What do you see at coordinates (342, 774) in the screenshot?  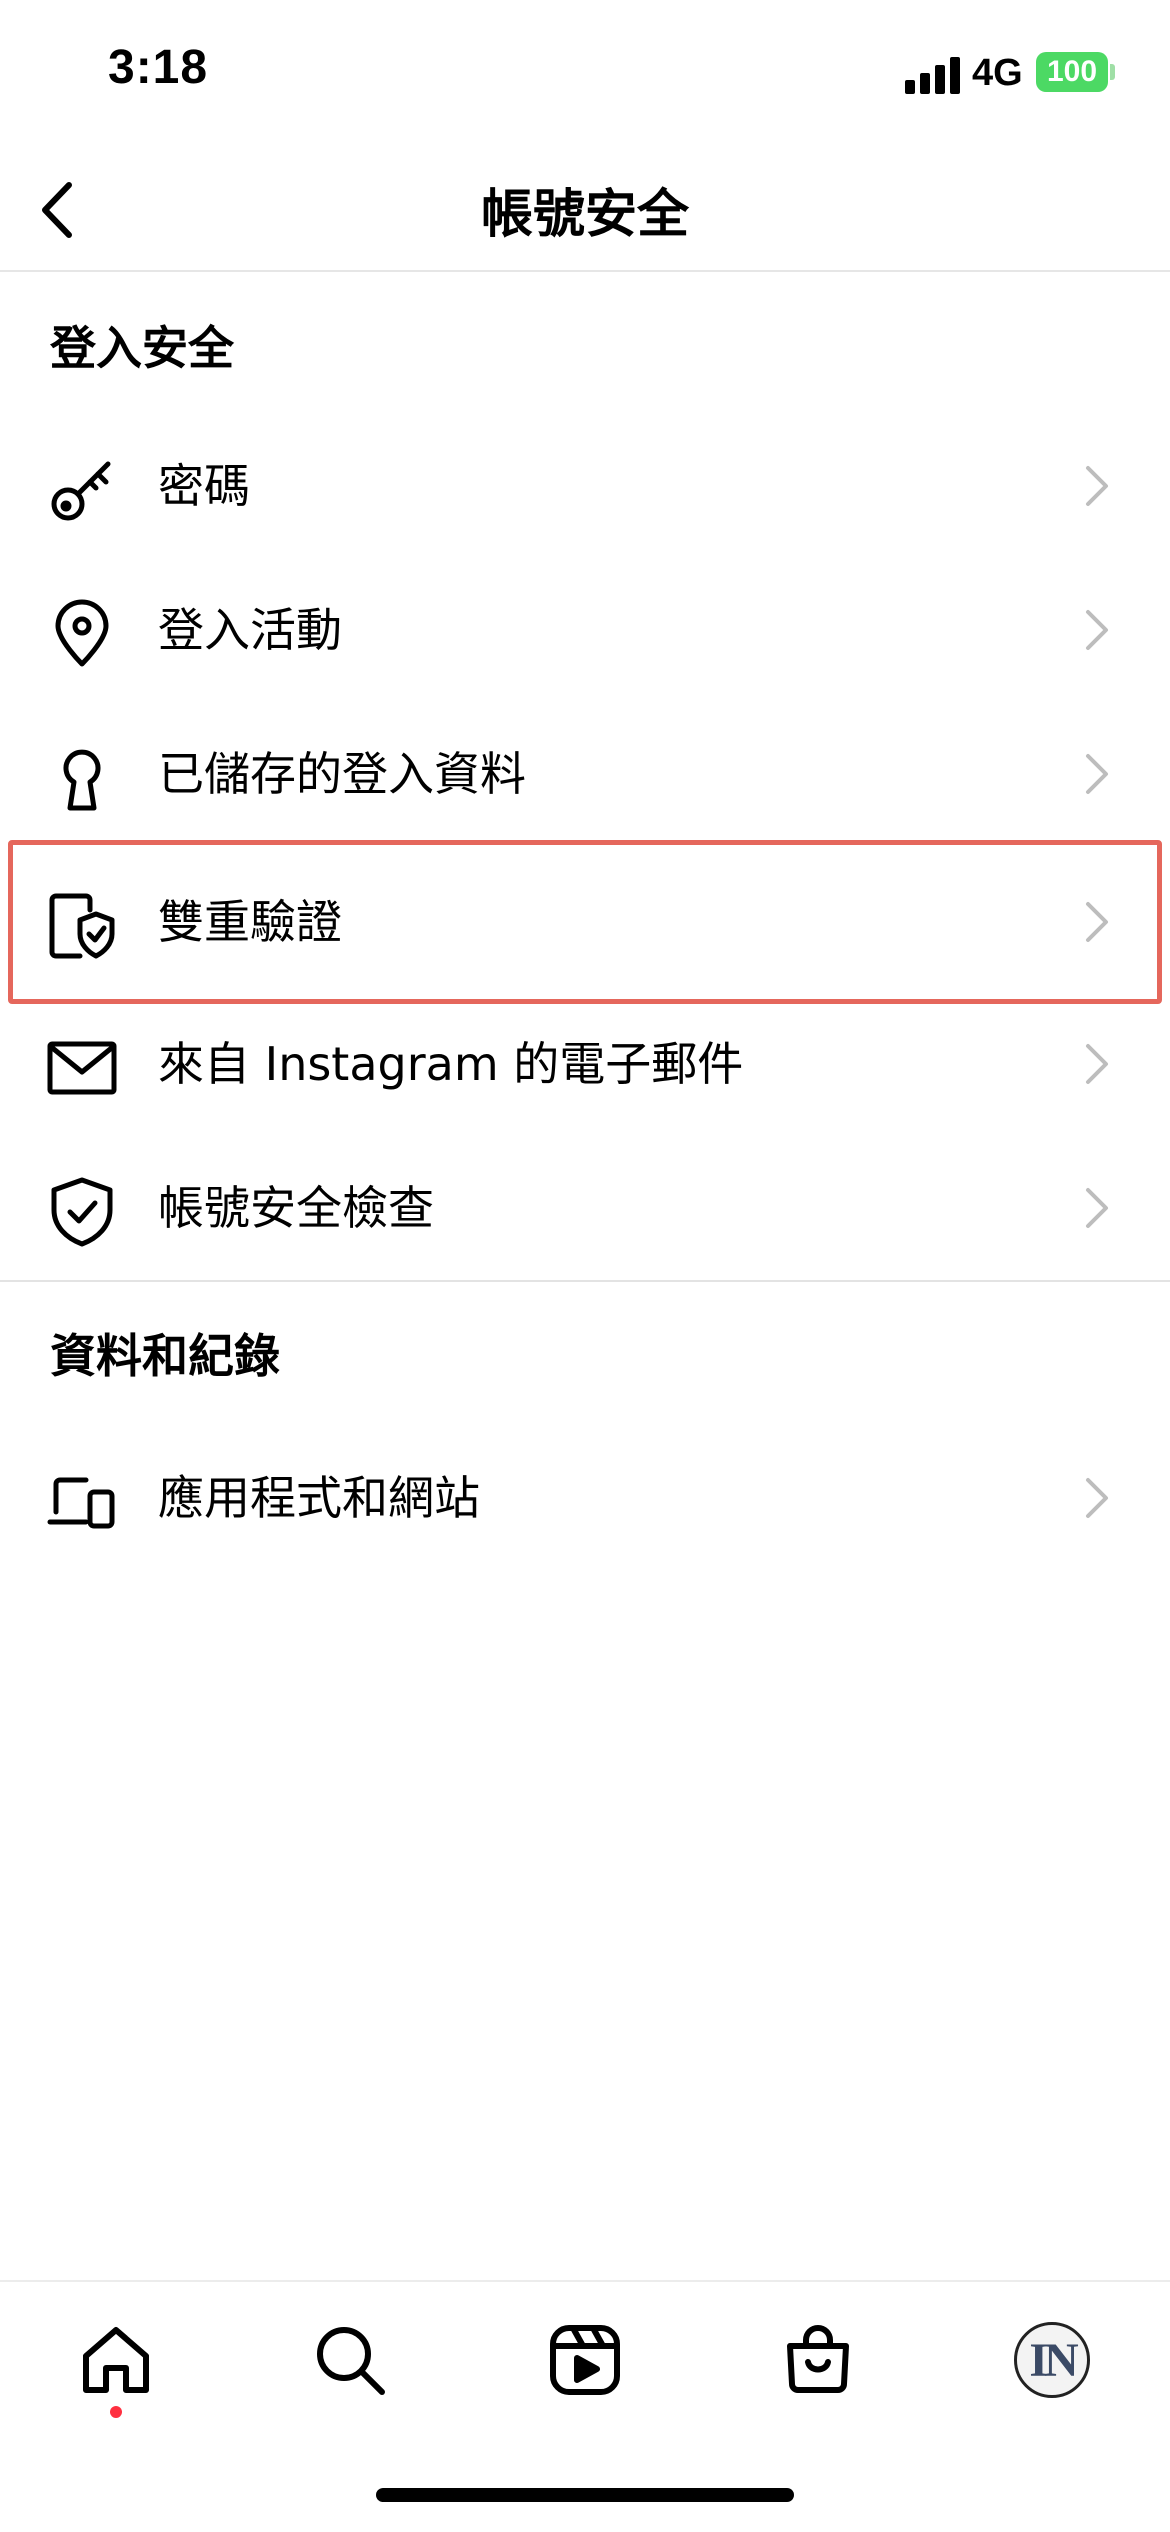 I see `saved-login-info-label: 已儲存的登入資料` at bounding box center [342, 774].